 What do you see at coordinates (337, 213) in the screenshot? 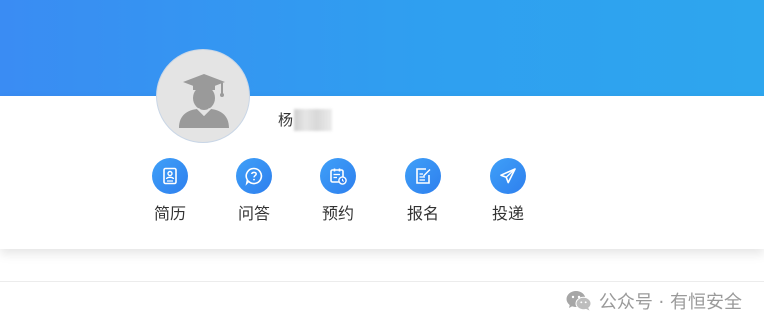
I see `action-label-appointment: 预约` at bounding box center [337, 213].